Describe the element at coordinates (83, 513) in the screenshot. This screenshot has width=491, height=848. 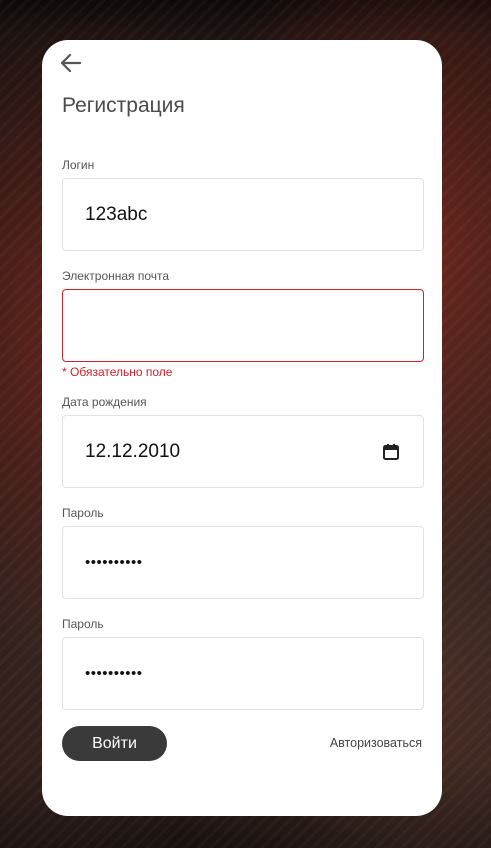
I see `password-label: Пароль` at that location.